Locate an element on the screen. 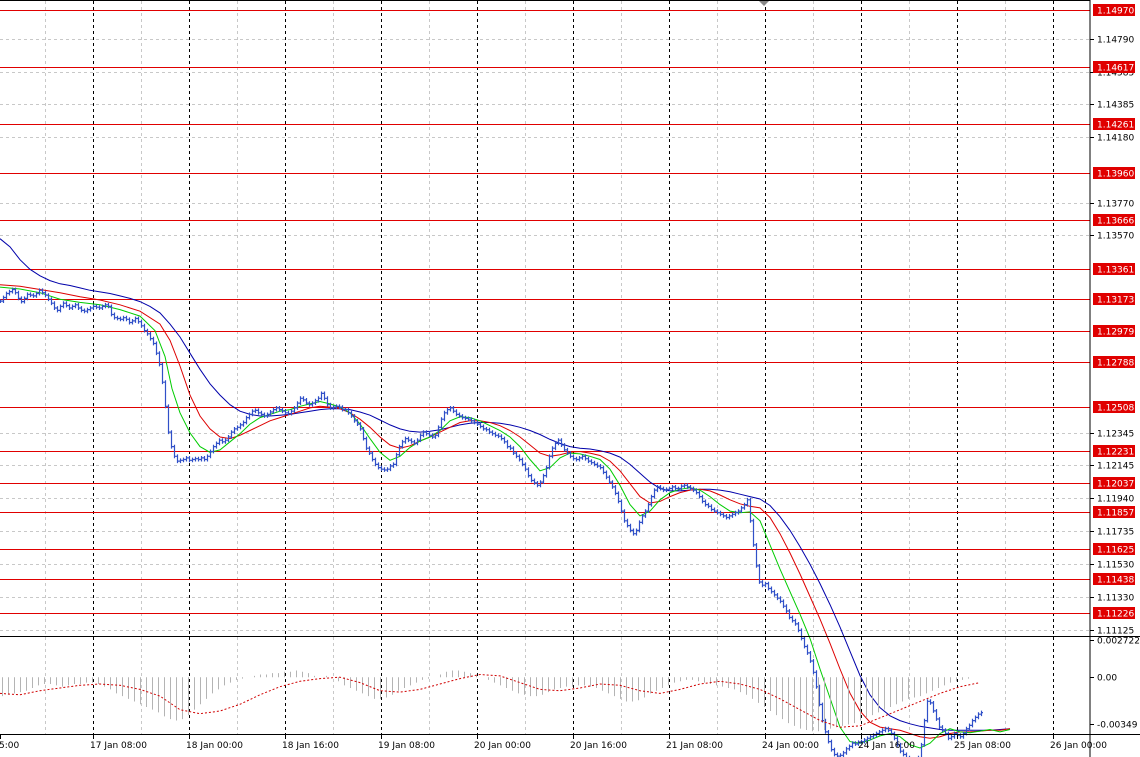 This screenshot has width=1140, height=757. osc-tick-label: 0.002722 is located at coordinates (1118, 642).